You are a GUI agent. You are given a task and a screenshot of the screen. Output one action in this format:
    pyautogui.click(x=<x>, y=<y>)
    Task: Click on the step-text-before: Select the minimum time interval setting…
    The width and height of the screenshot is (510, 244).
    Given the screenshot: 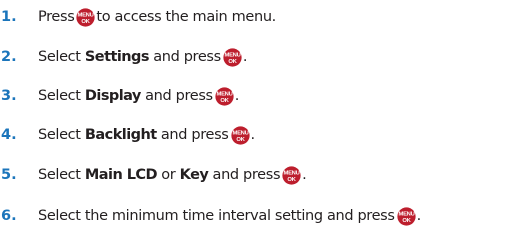 What is the action you would take?
    pyautogui.click(x=216, y=216)
    